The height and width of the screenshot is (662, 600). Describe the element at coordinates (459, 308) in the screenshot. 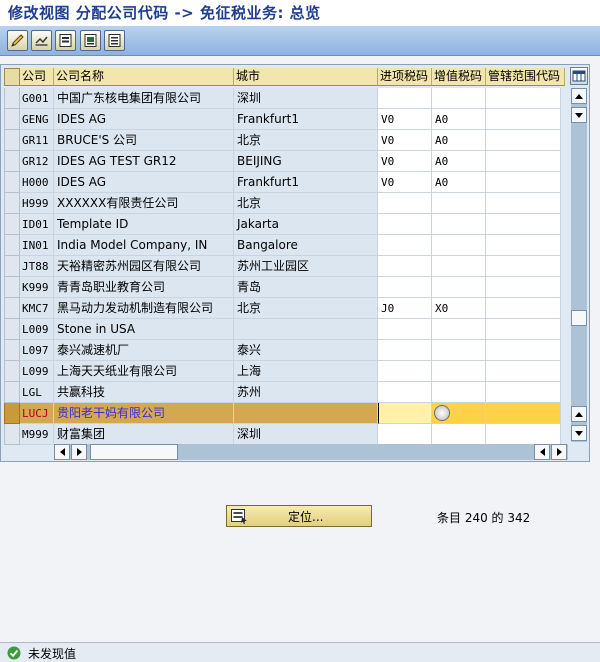

I see `cell-vat-code: X0` at that location.